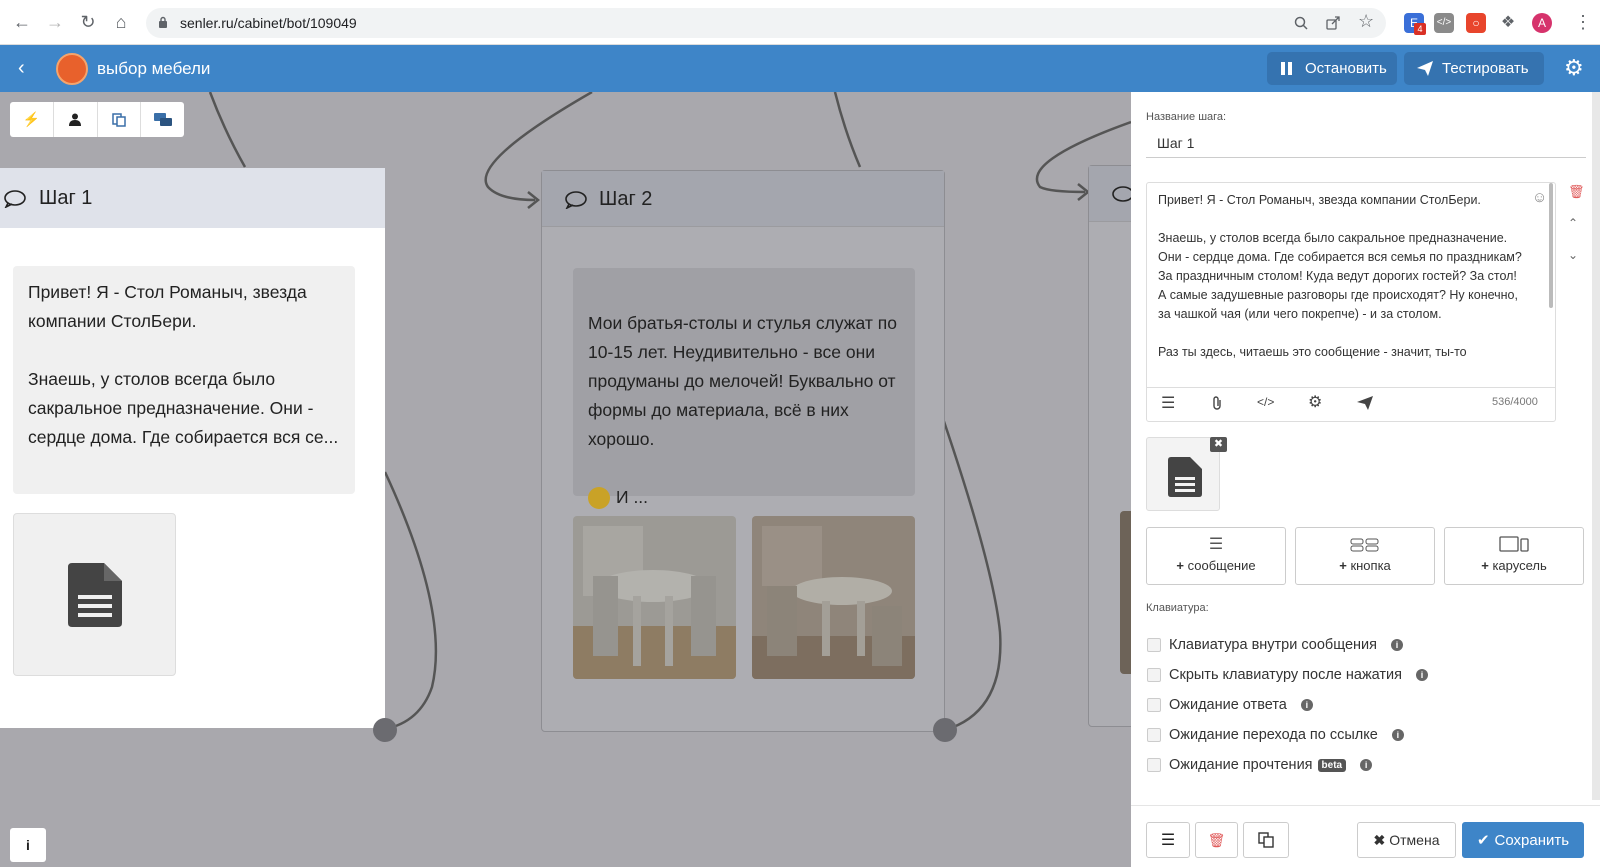 The image size is (1600, 867). Describe the element at coordinates (76, 119) in the screenshot. I see `user-tool-button` at that location.